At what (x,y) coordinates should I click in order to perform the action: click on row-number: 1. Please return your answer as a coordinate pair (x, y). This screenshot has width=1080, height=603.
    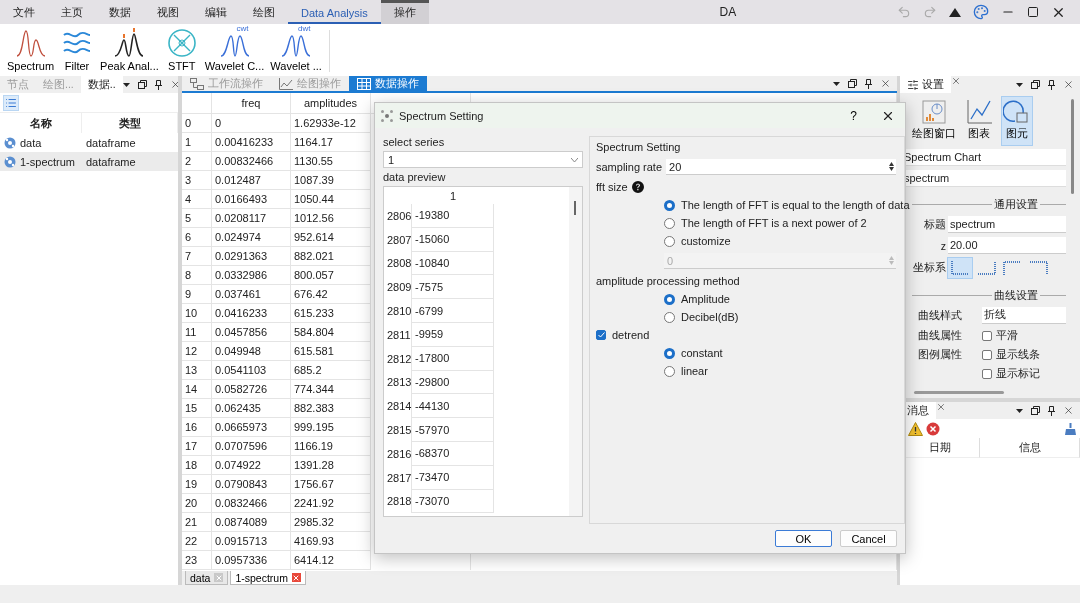
    Looking at the image, I should click on (197, 142).